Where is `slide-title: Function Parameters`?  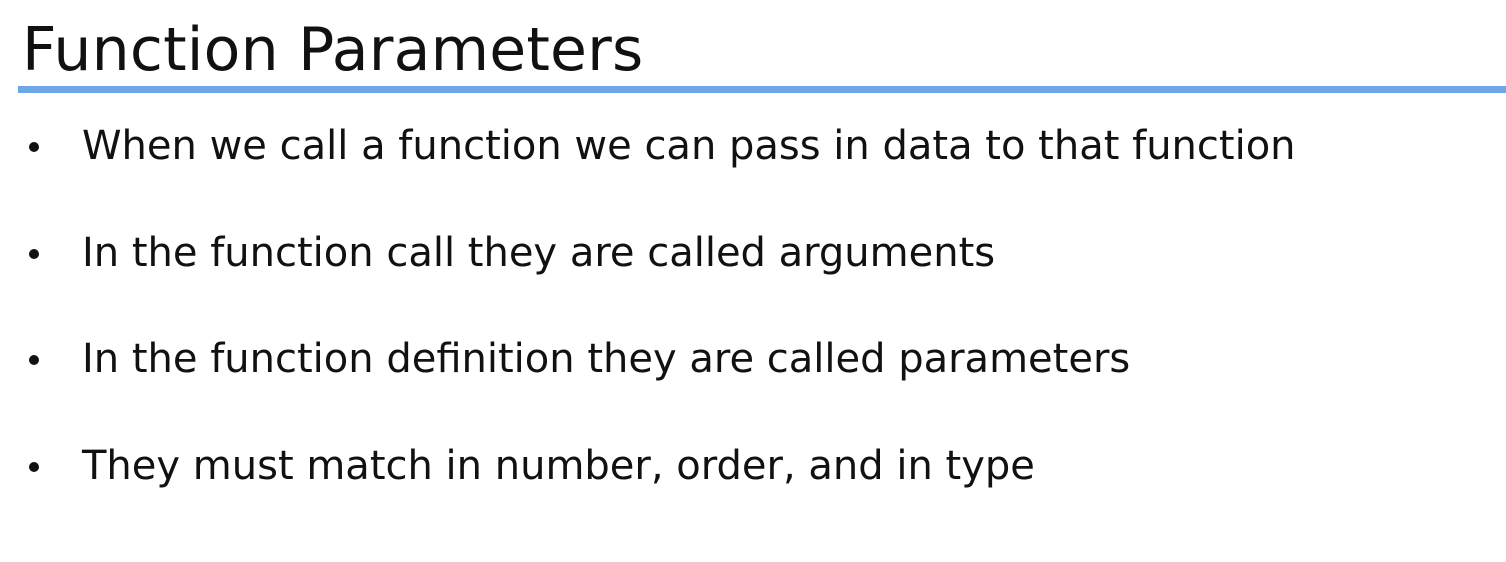
slide-title: Function Parameters is located at coordinates (333, 50).